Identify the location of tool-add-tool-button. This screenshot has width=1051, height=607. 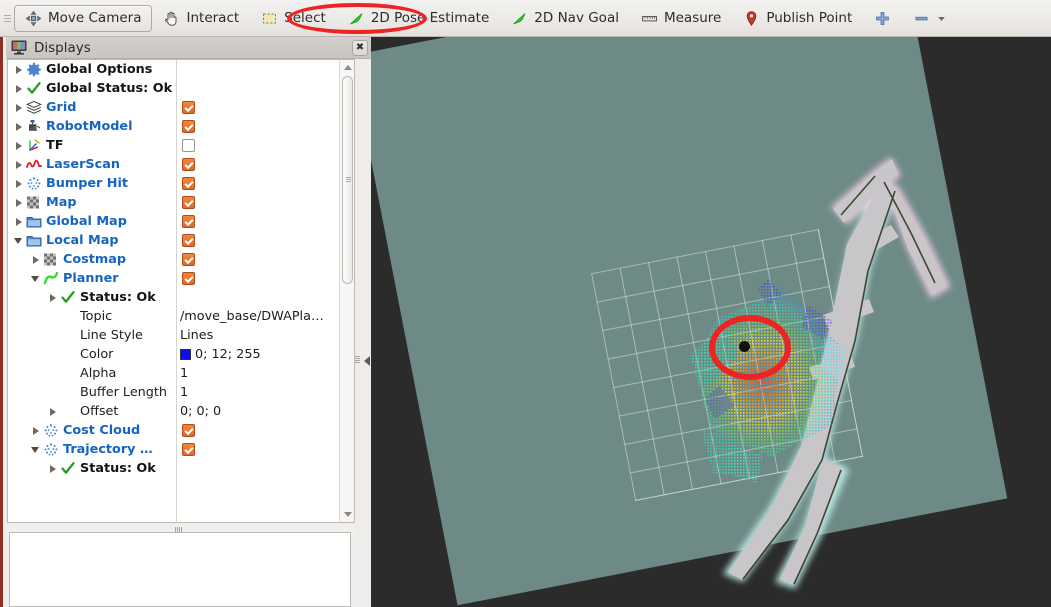
(882, 18).